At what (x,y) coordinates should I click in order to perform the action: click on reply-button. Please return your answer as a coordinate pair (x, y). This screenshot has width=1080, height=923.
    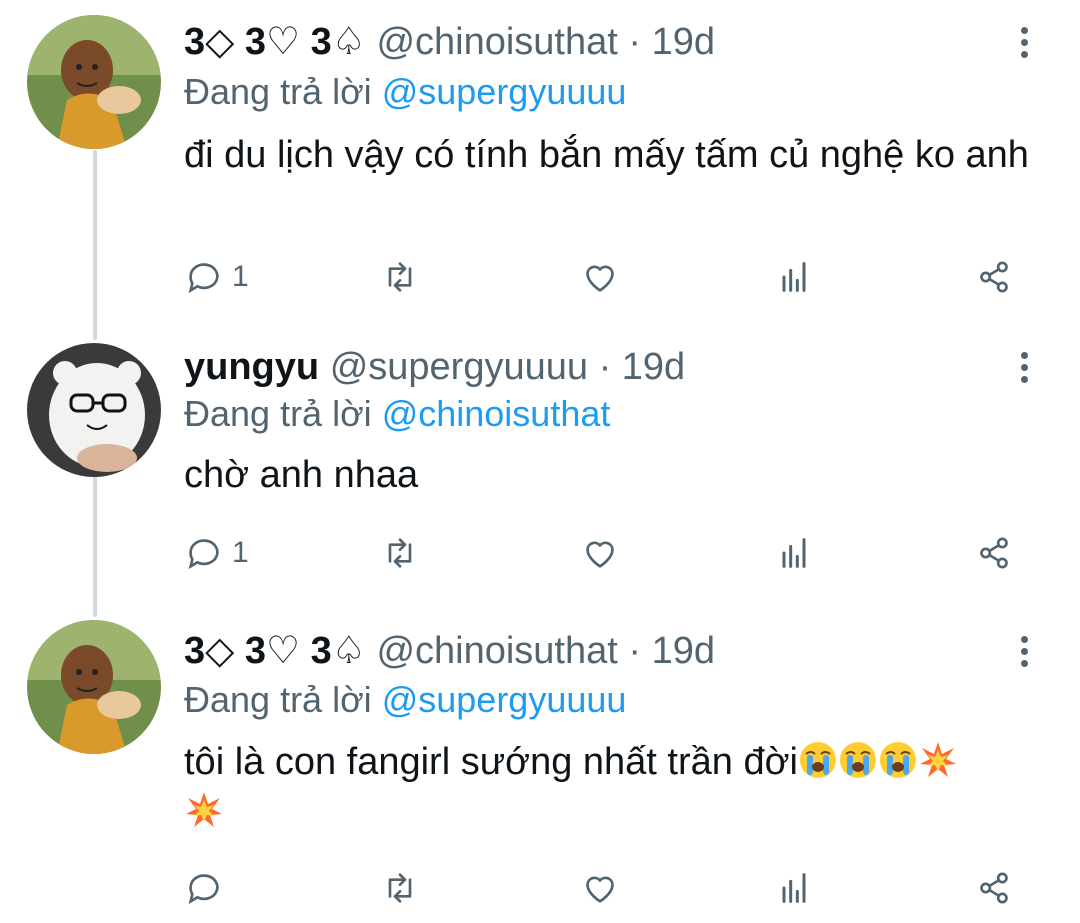
    Looking at the image, I should click on (208, 888).